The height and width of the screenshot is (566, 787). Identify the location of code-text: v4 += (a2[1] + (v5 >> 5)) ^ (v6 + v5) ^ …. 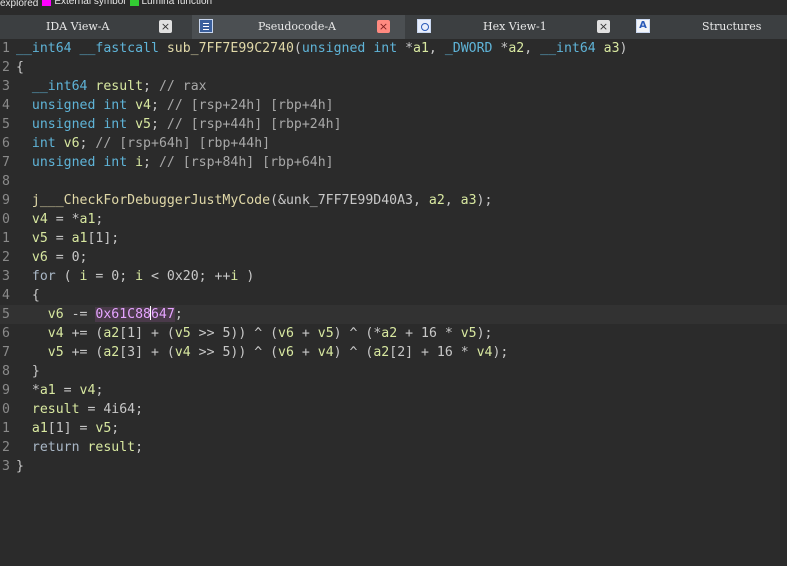
(254, 333).